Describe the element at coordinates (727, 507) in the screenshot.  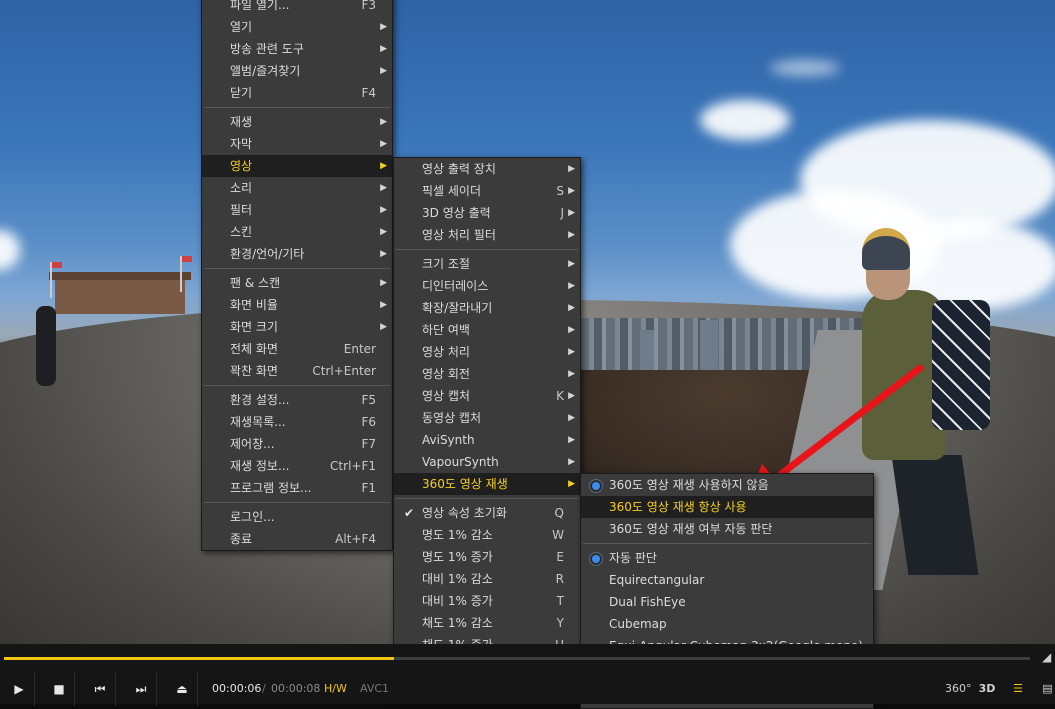
I see `vr-menu-item: 360도 영상 재생 항상 사용` at that location.